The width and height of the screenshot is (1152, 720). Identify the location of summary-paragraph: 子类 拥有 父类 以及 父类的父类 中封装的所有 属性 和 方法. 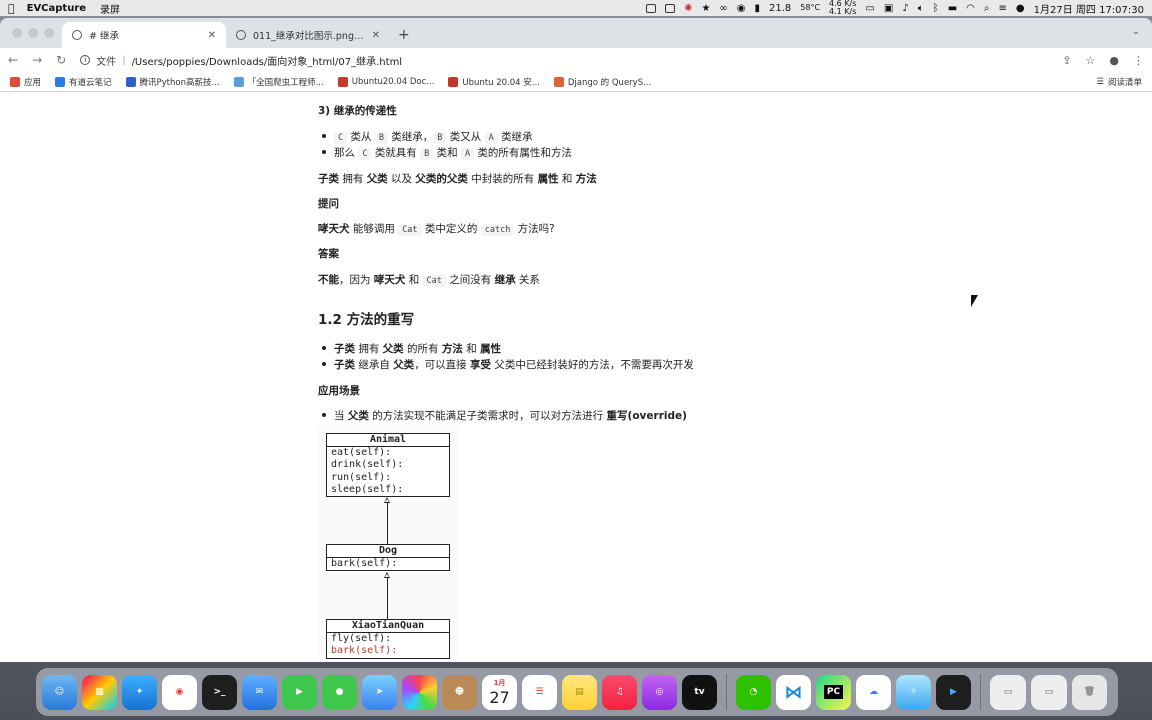
(457, 179).